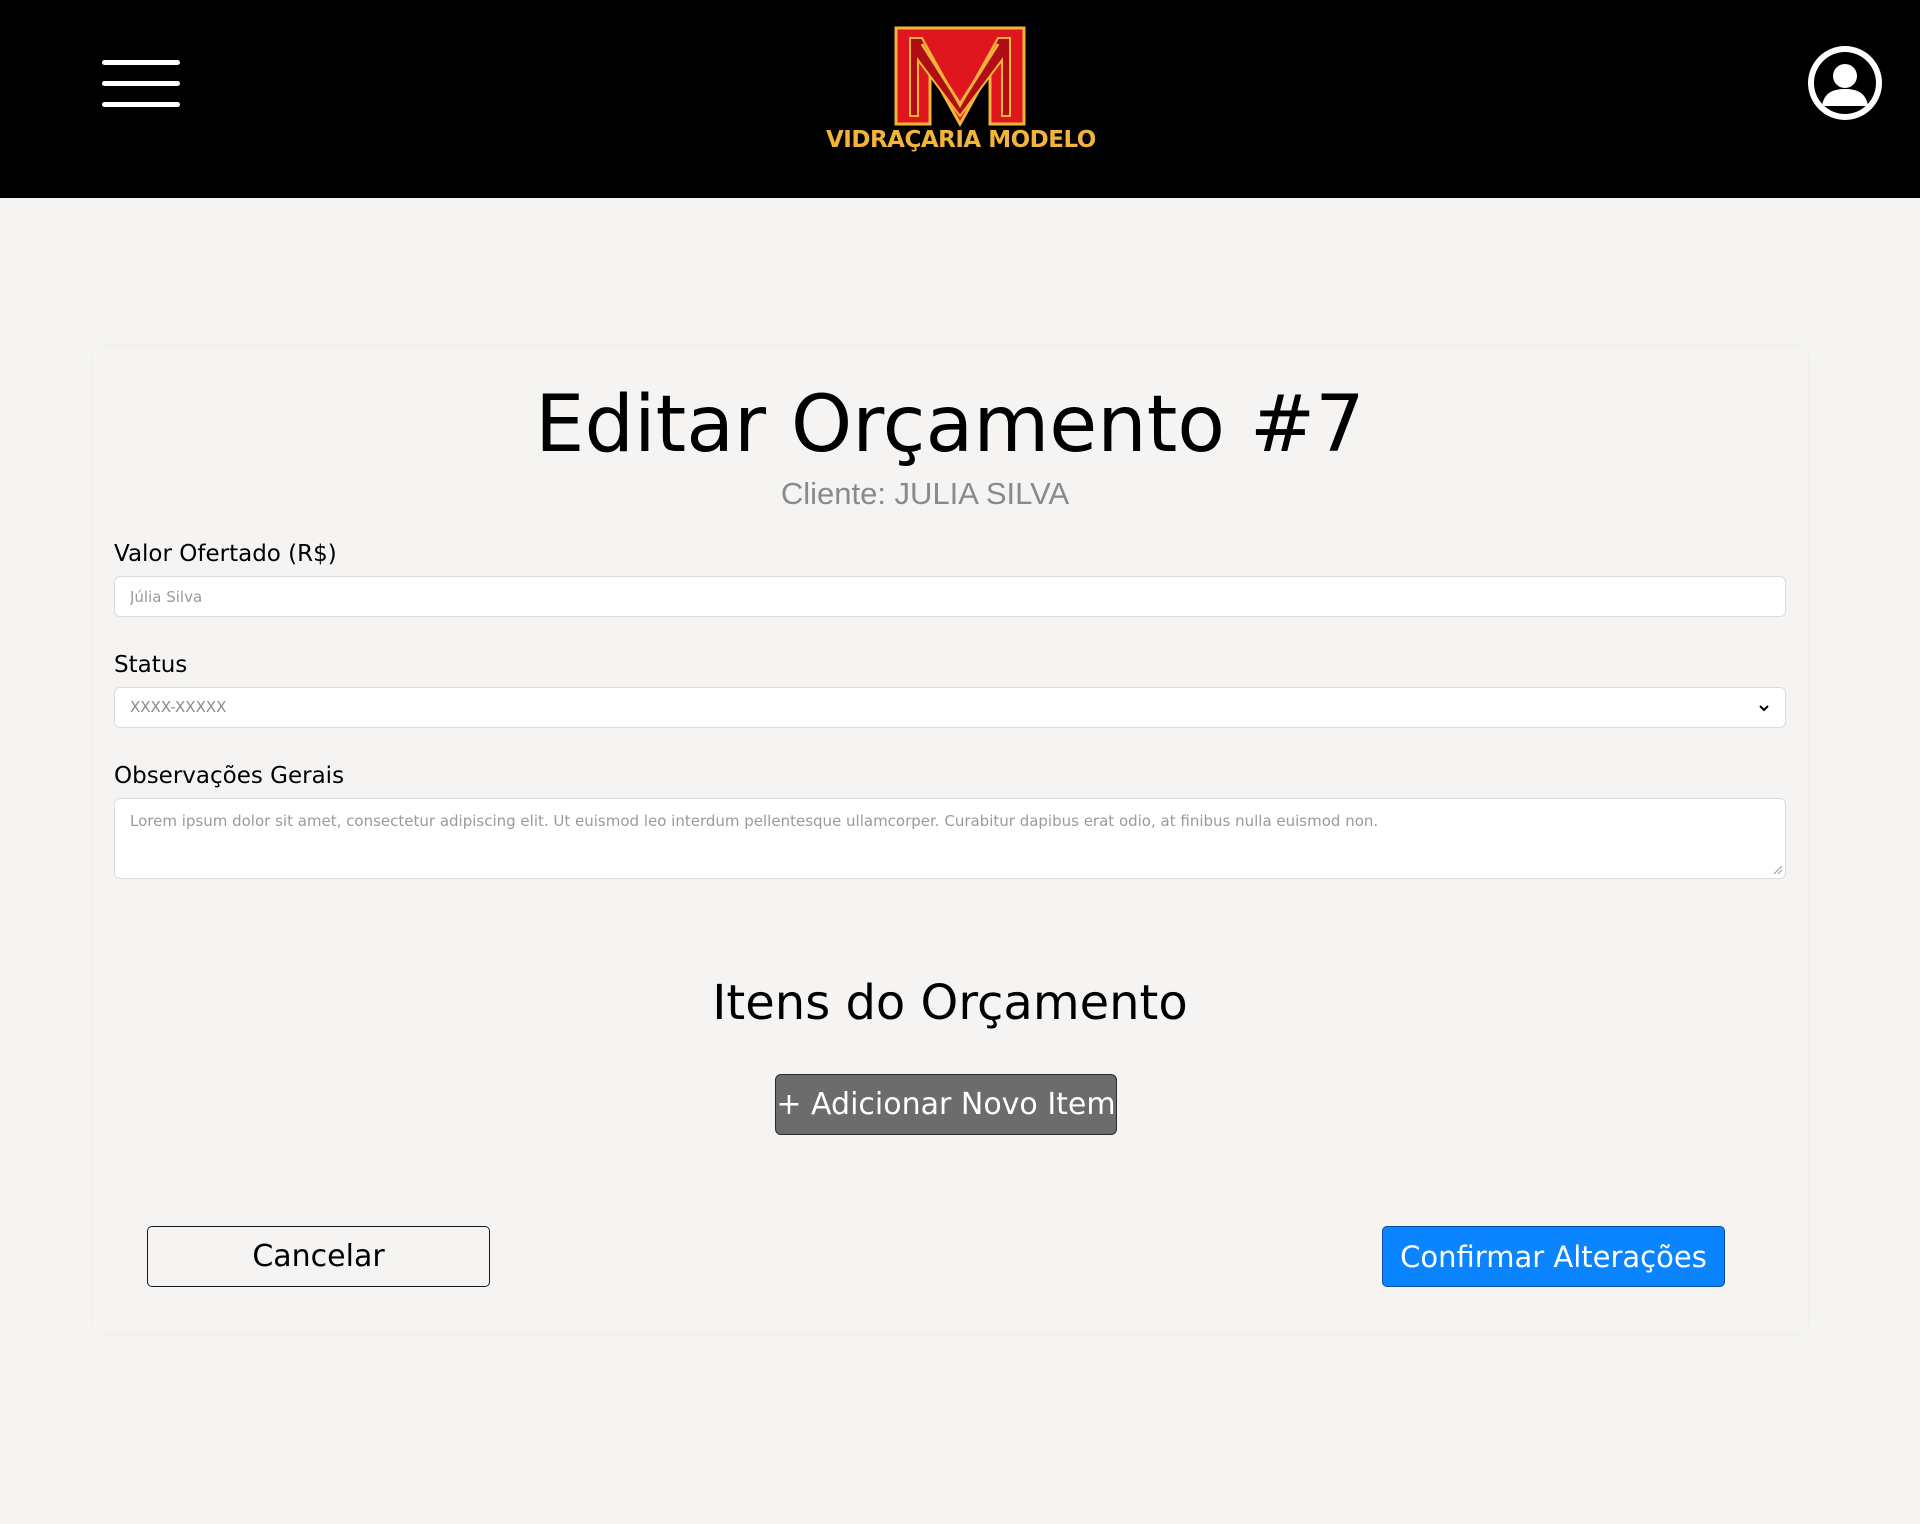  Describe the element at coordinates (950, 707) in the screenshot. I see `status-select: XXXX-XXXXX` at that location.